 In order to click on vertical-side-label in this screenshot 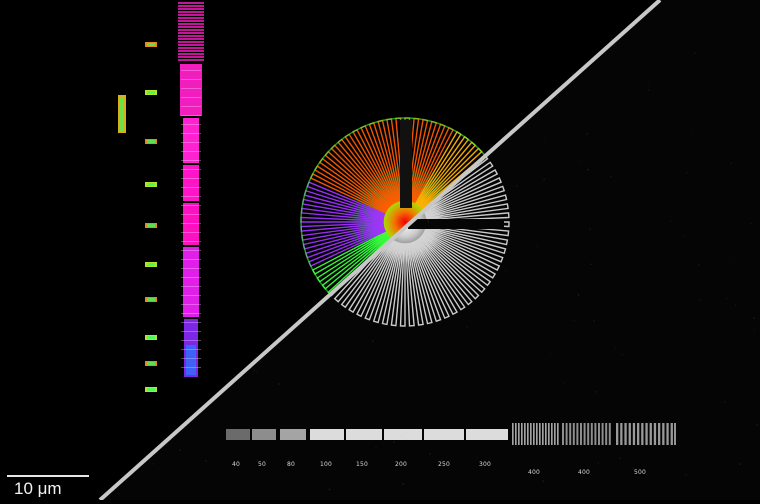, I will do `click(122, 114)`.